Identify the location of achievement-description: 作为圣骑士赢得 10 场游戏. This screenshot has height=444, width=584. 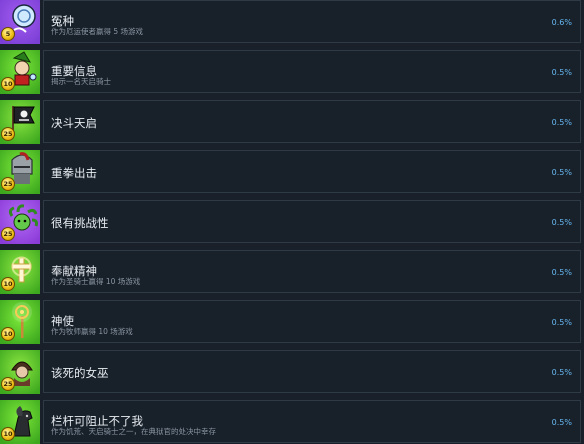
(96, 281).